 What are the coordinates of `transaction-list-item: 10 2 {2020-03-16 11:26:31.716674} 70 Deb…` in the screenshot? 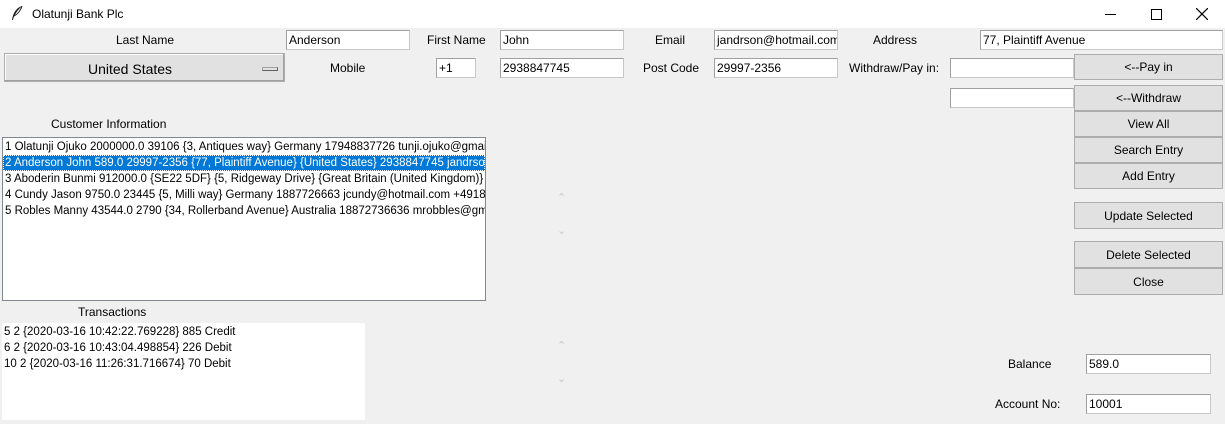 It's located at (183, 364).